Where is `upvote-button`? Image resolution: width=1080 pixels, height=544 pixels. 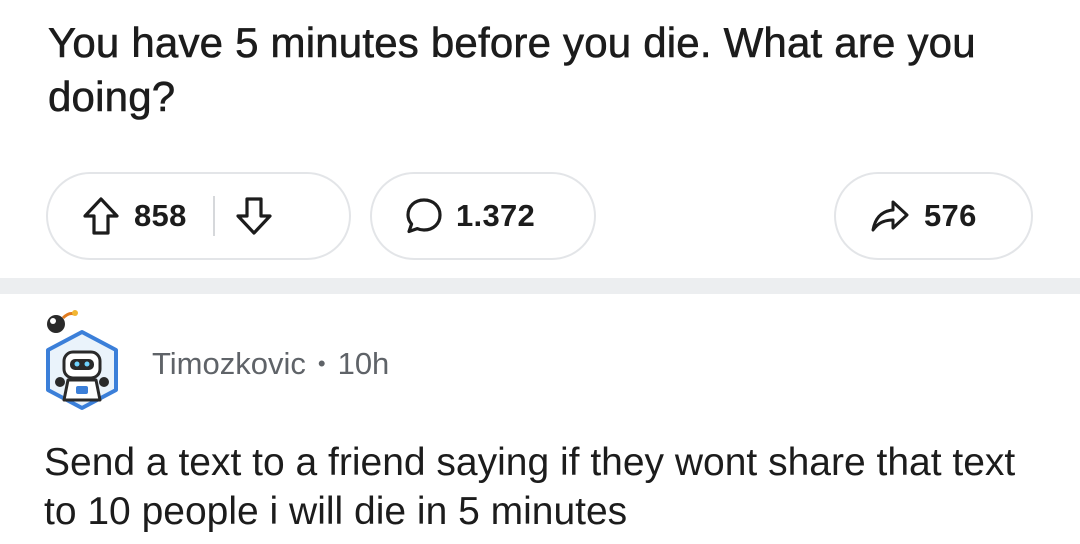 upvote-button is located at coordinates (101, 216).